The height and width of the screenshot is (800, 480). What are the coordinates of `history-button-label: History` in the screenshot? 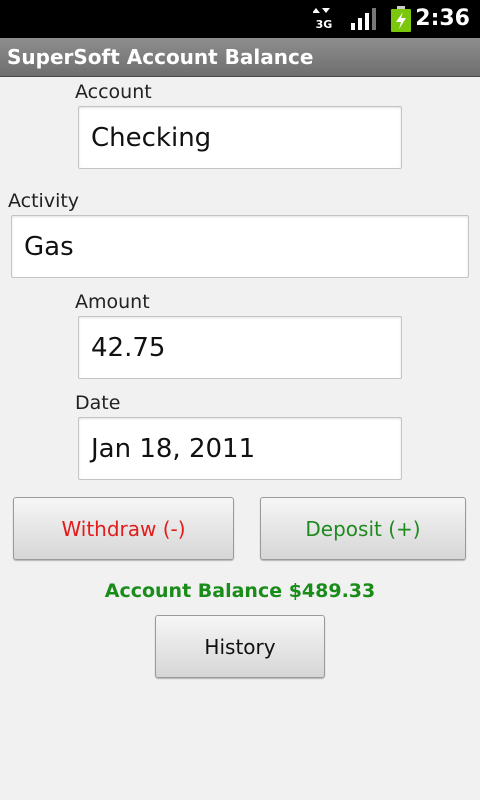 It's located at (240, 646).